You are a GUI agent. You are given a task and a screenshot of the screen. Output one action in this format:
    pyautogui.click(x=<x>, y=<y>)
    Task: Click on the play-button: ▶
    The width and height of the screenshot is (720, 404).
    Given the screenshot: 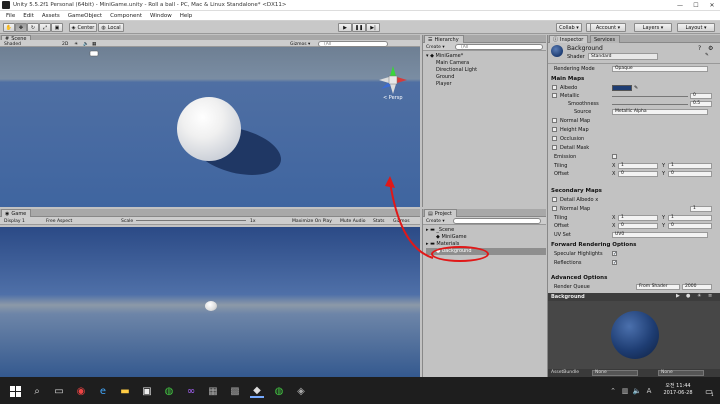 What is the action you would take?
    pyautogui.click(x=345, y=27)
    